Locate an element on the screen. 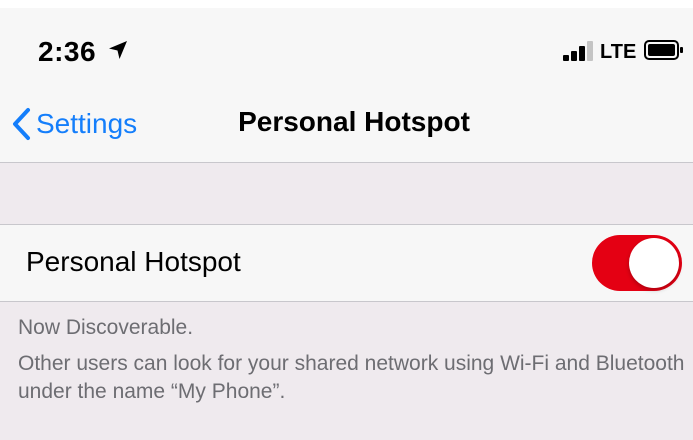 Image resolution: width=693 pixels, height=440 pixels. personal-hotspot-label: Personal Hotspot is located at coordinates (133, 261).